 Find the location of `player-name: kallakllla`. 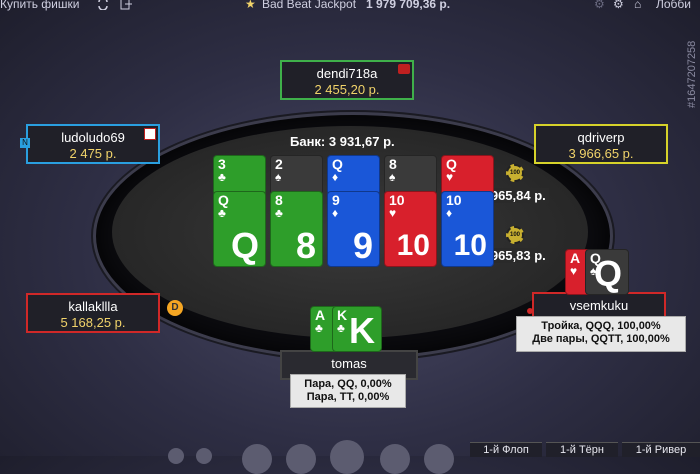

player-name: kallakllla is located at coordinates (93, 306).